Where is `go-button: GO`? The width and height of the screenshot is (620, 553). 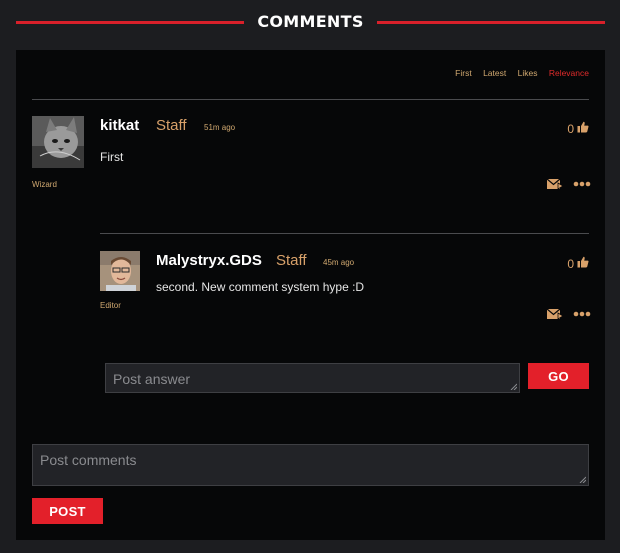
go-button: GO is located at coordinates (558, 376).